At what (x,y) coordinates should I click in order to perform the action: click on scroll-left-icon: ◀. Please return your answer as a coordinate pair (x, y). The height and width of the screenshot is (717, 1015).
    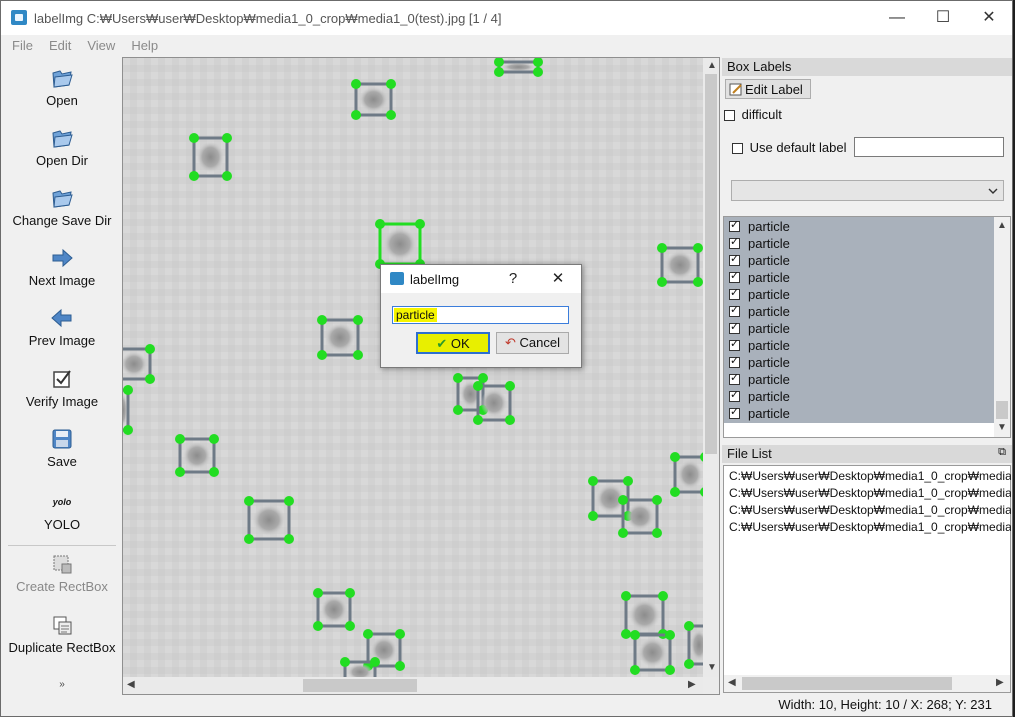
    Looking at the image, I should click on (131, 684).